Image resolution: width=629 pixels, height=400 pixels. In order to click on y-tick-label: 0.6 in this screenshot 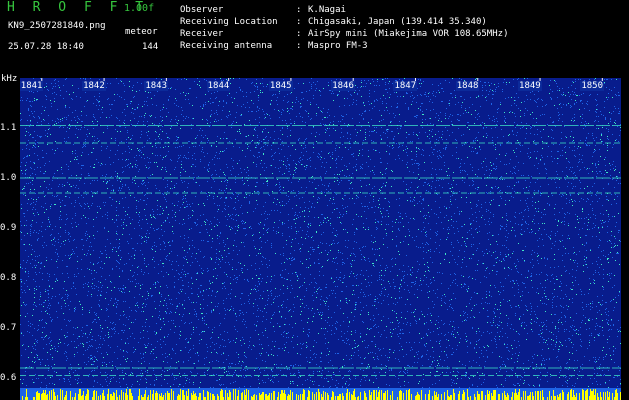, I will do `click(8, 378)`.